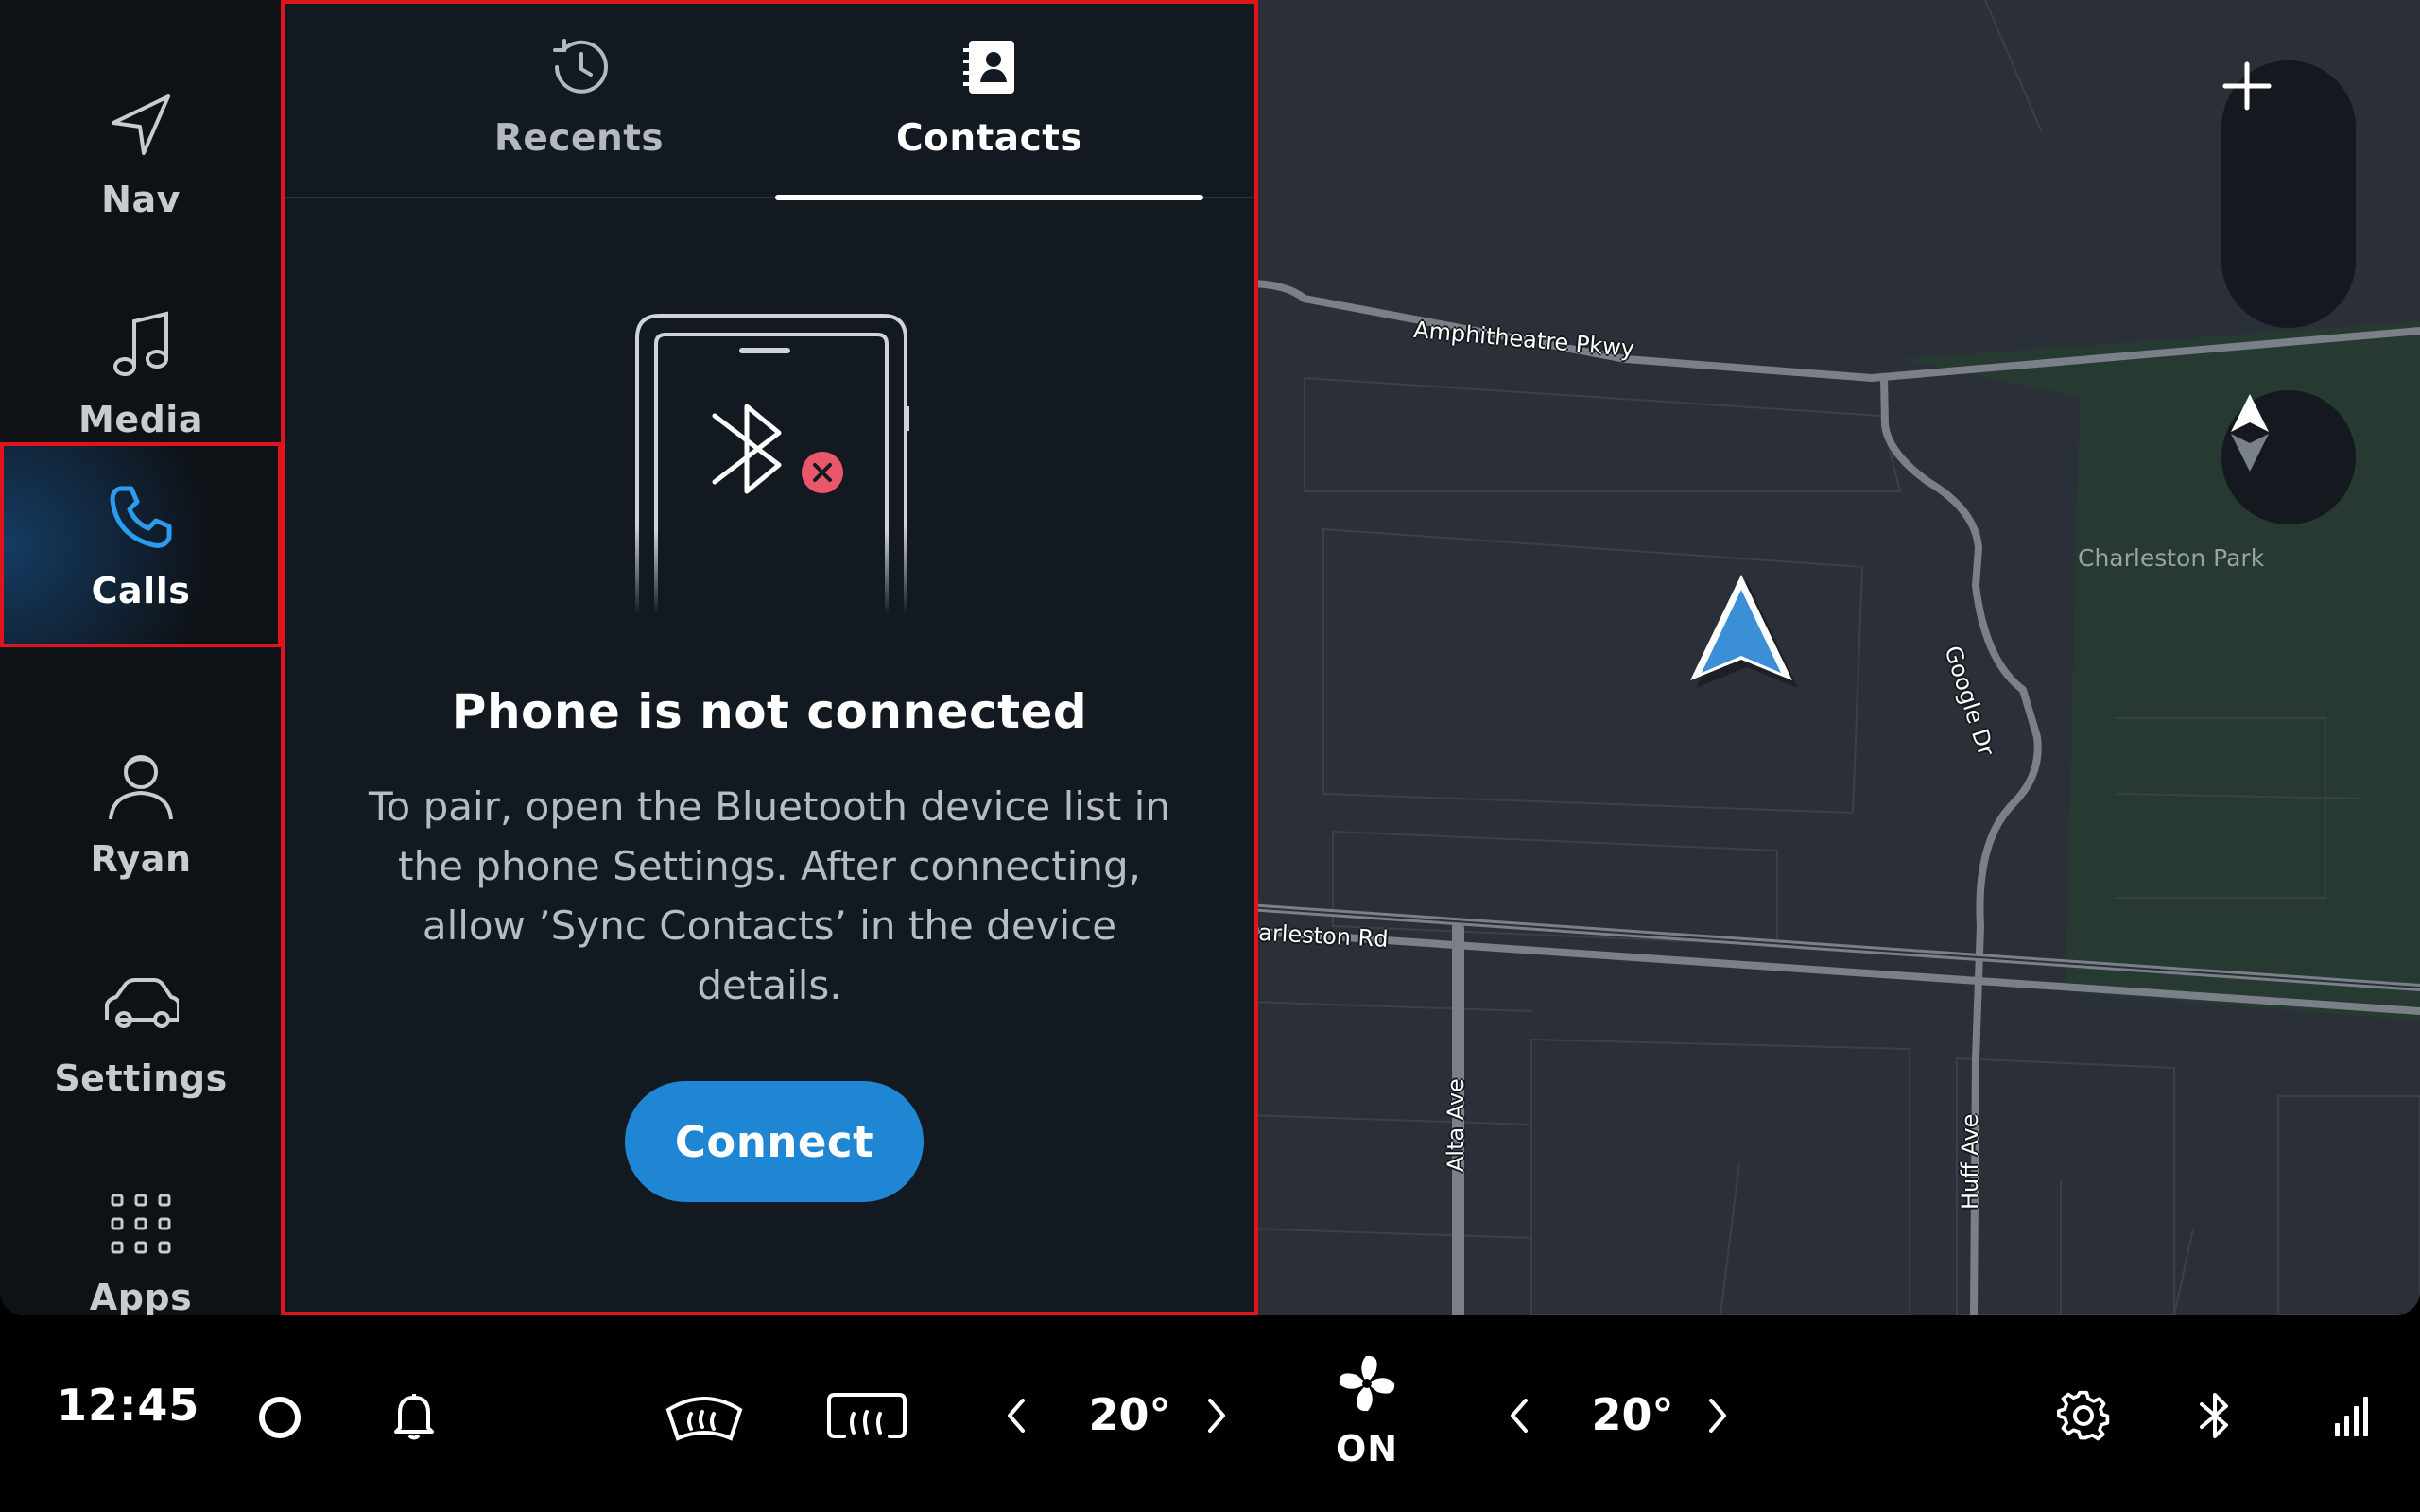 The image size is (2420, 1512). I want to click on rail-label-profile: Ryan, so click(141, 858).